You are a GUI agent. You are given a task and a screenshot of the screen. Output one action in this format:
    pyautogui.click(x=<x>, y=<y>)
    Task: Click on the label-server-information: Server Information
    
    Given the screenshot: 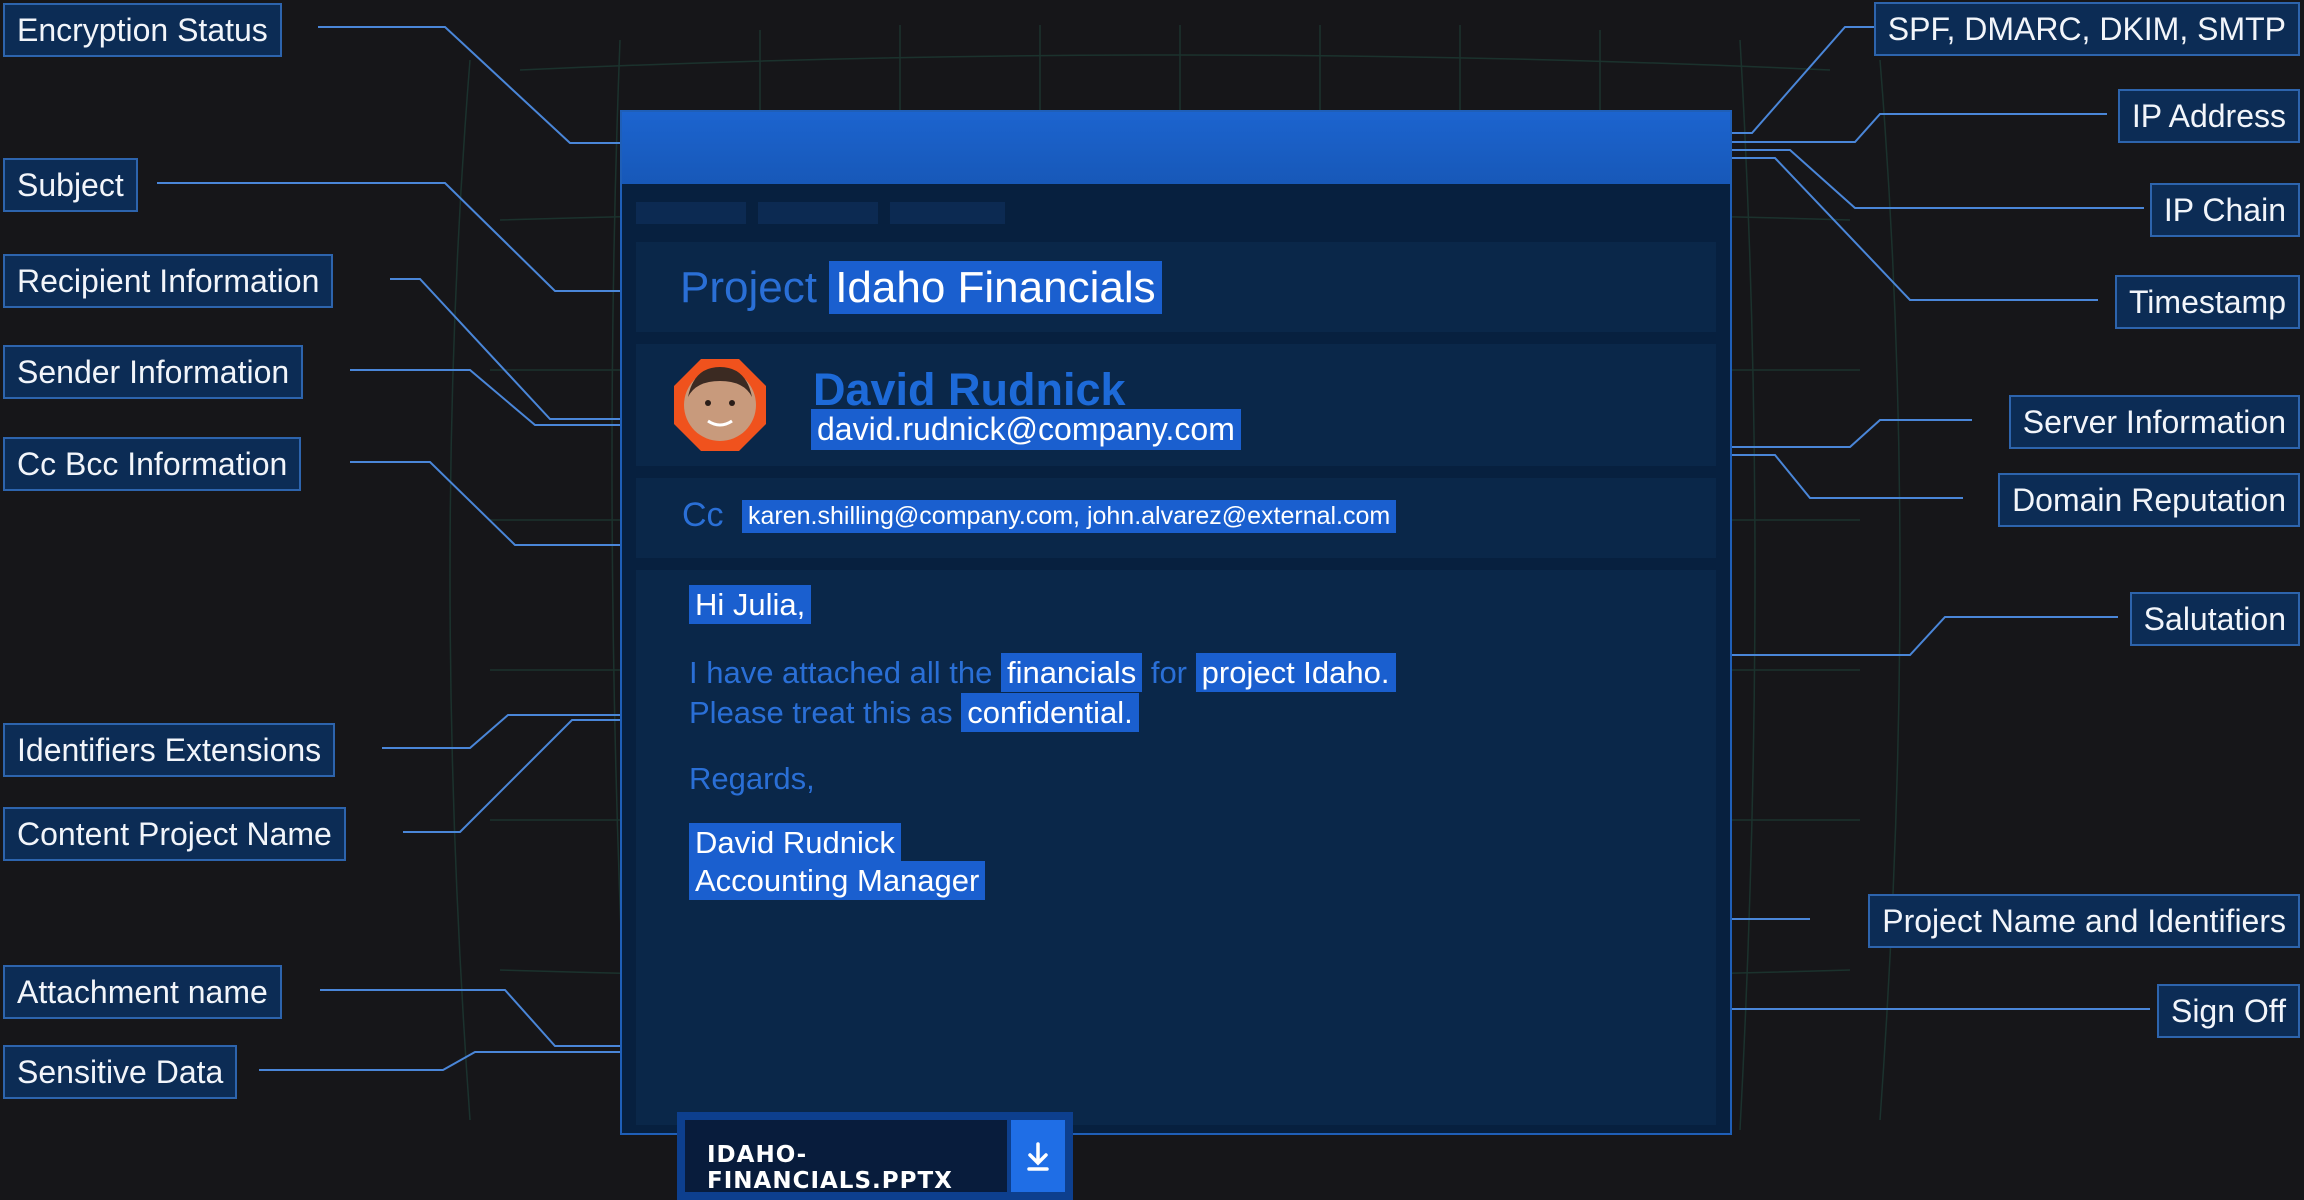 What is the action you would take?
    pyautogui.click(x=2154, y=422)
    